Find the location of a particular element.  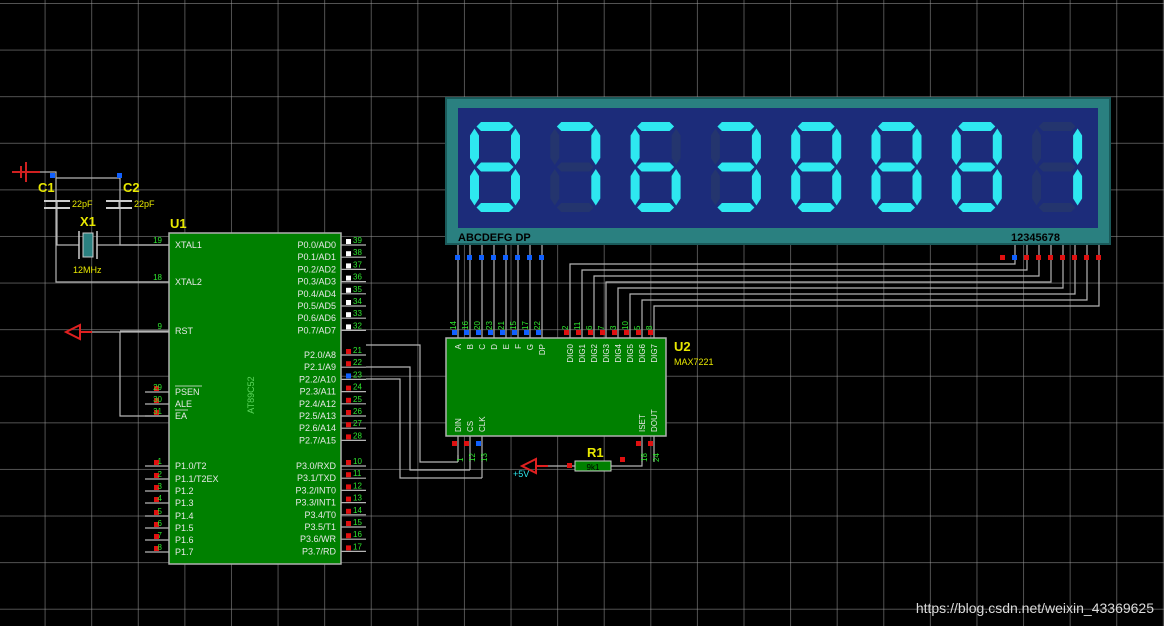

u1-pin-name: P3.7/RD is located at coordinates (319, 551).